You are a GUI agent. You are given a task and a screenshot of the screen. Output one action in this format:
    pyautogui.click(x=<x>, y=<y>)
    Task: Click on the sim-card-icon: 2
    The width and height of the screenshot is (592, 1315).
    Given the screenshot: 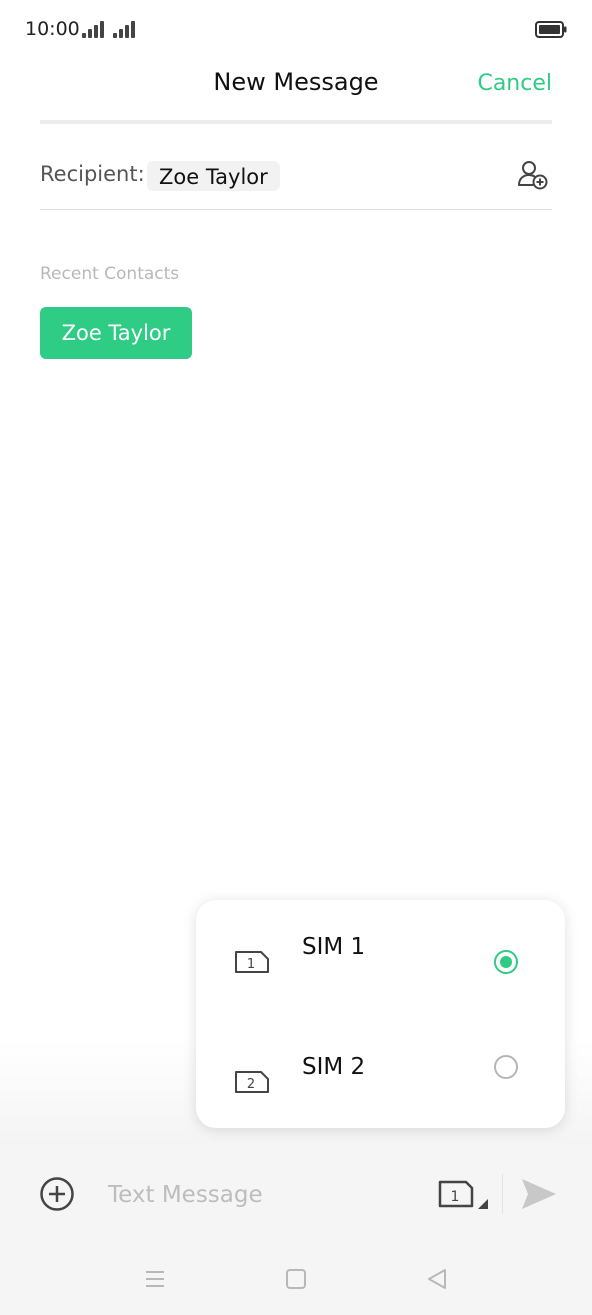 What is the action you would take?
    pyautogui.click(x=252, y=1082)
    